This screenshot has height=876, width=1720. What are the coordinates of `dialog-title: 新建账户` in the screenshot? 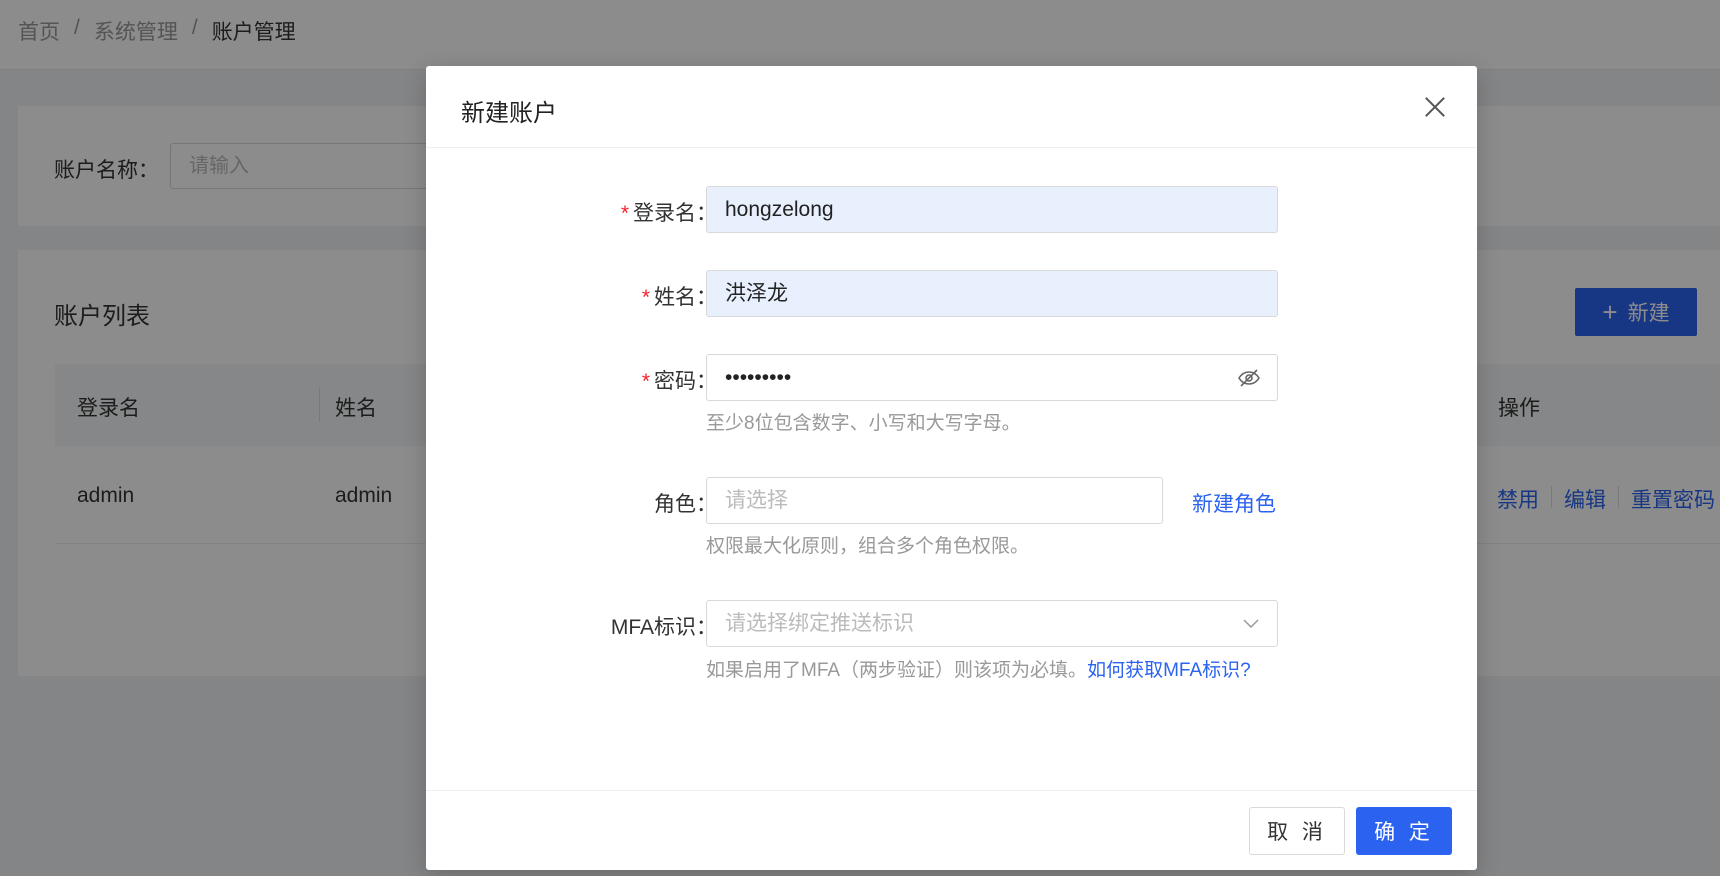 It's located at (509, 113).